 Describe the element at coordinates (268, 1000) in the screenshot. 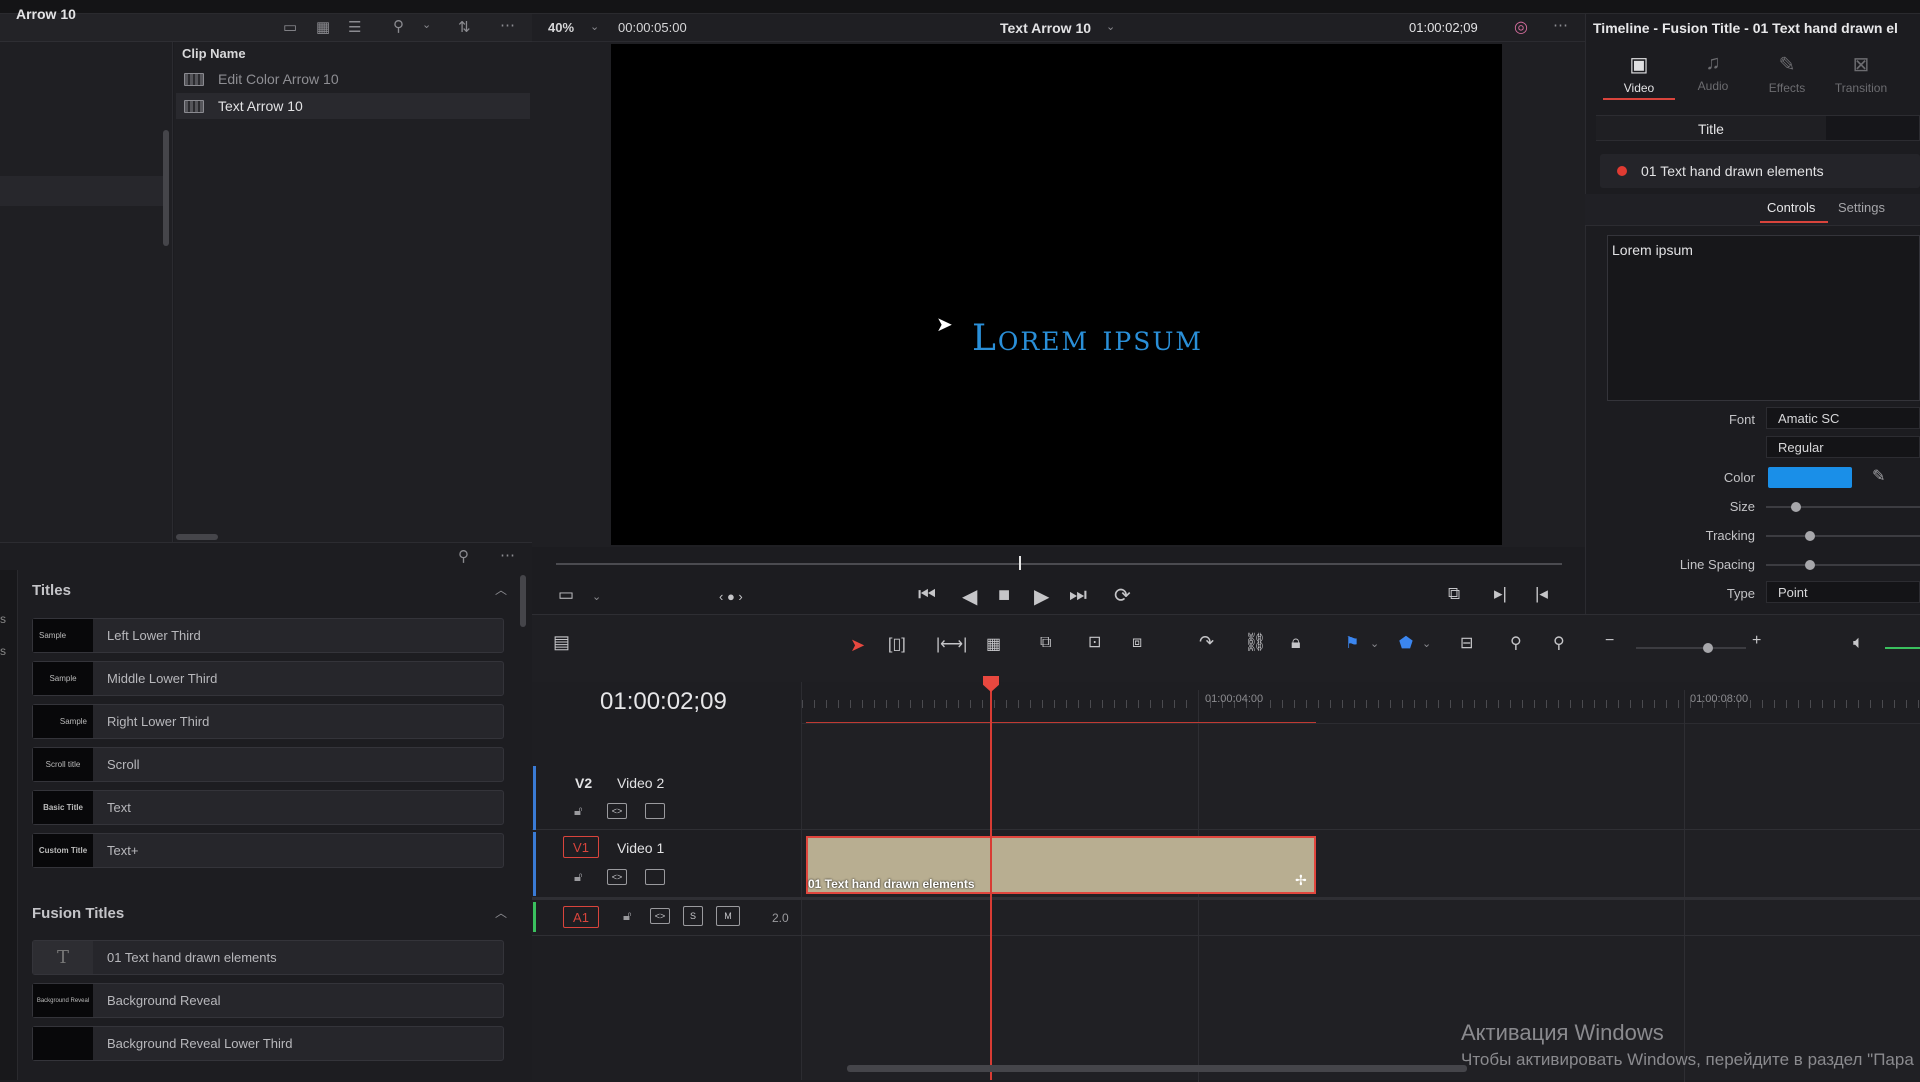

I see `fusion-title-item-background-reveal: Background Reveal Background Reveal` at that location.